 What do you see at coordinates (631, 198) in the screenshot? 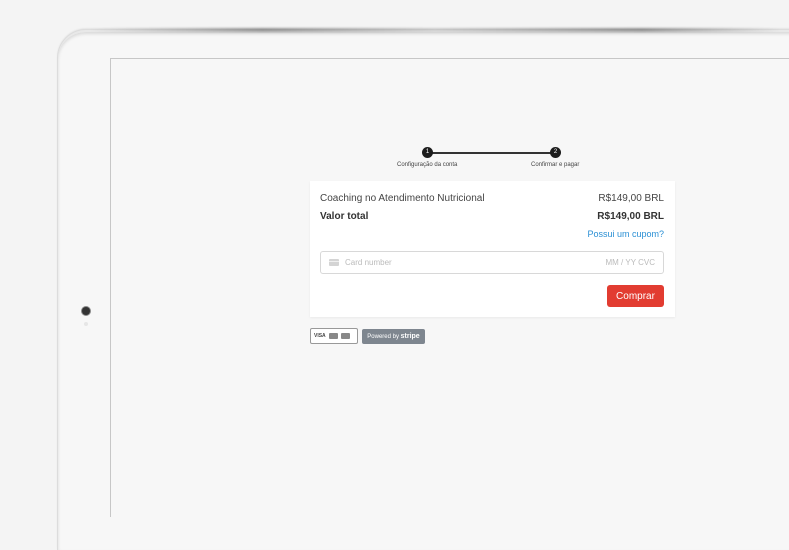
I see `item-price: R$149,00 BRL` at bounding box center [631, 198].